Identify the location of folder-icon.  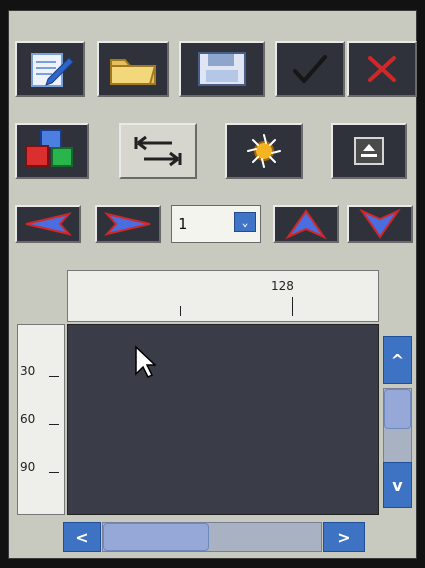
(133, 72).